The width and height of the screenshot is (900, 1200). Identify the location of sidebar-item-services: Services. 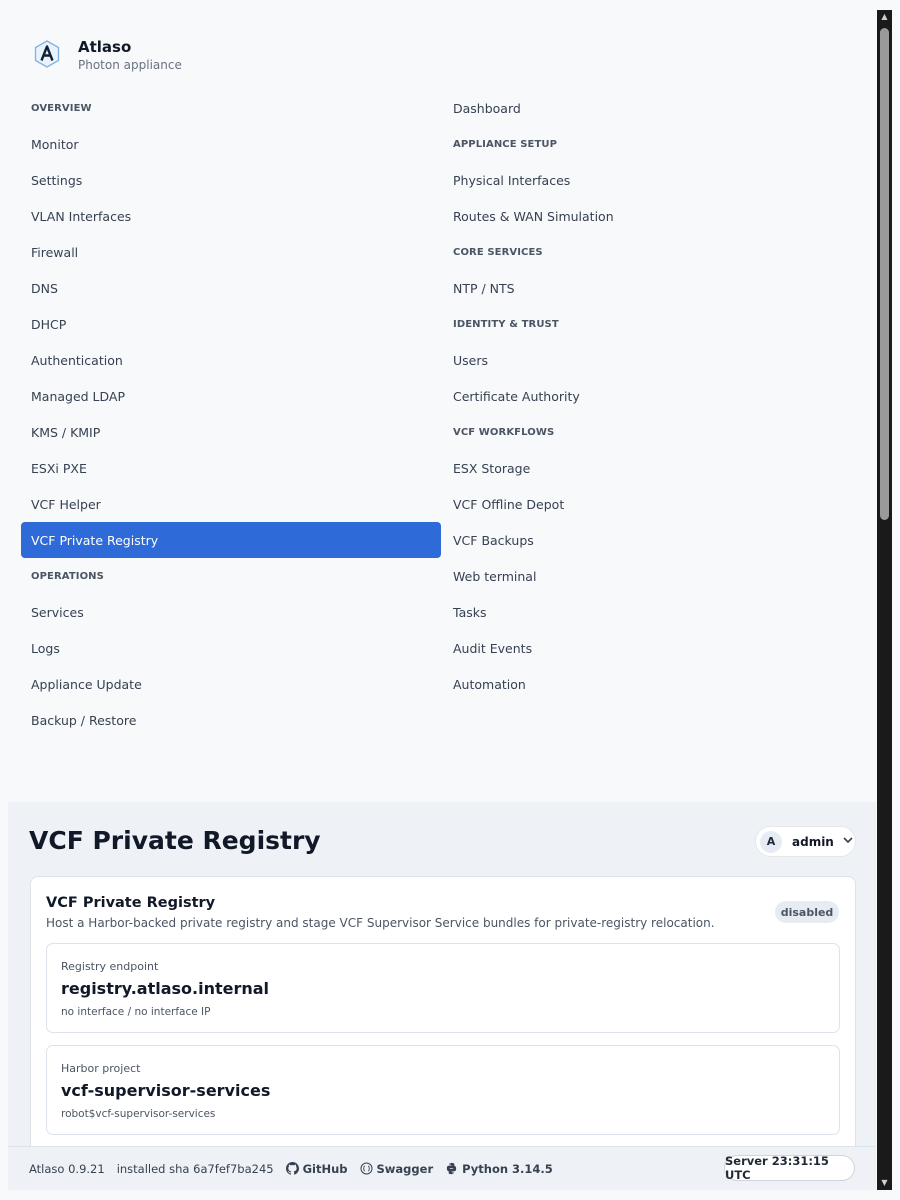
(231, 612).